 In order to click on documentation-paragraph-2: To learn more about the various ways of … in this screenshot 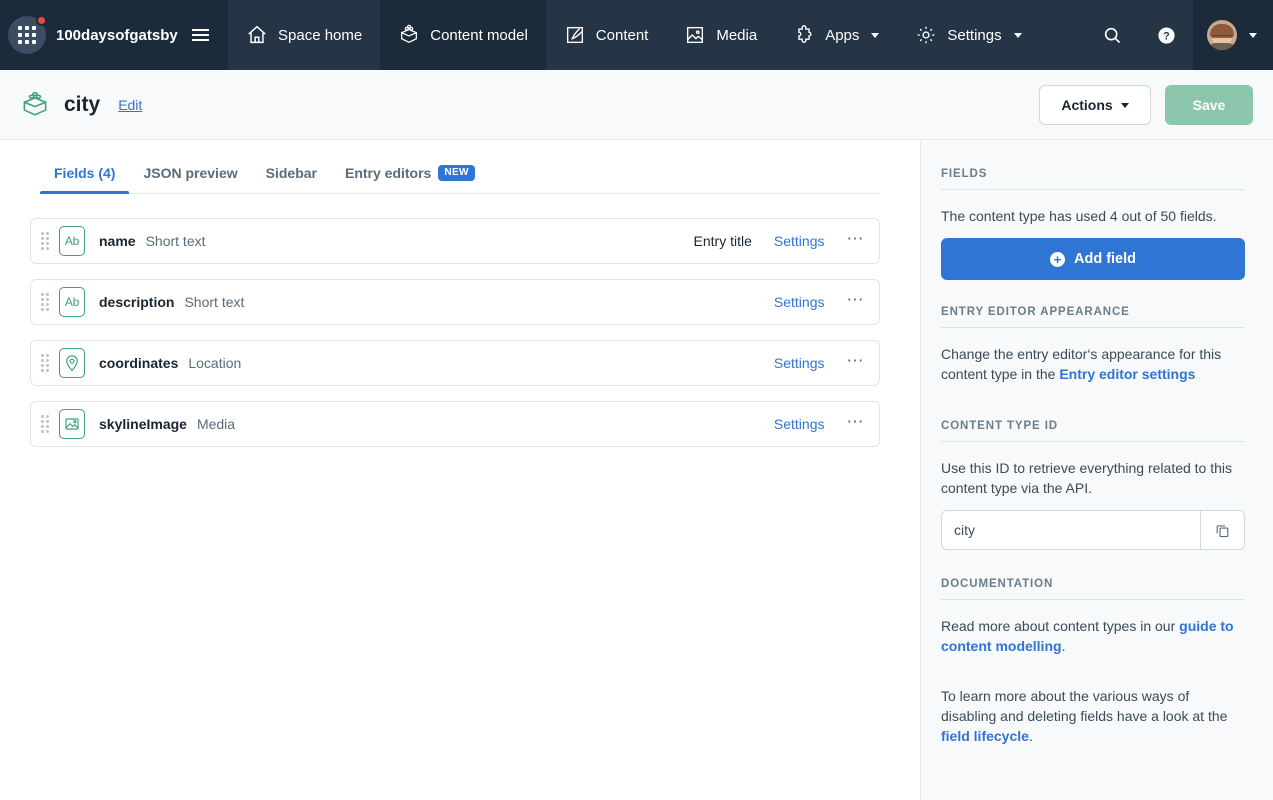, I will do `click(1093, 716)`.